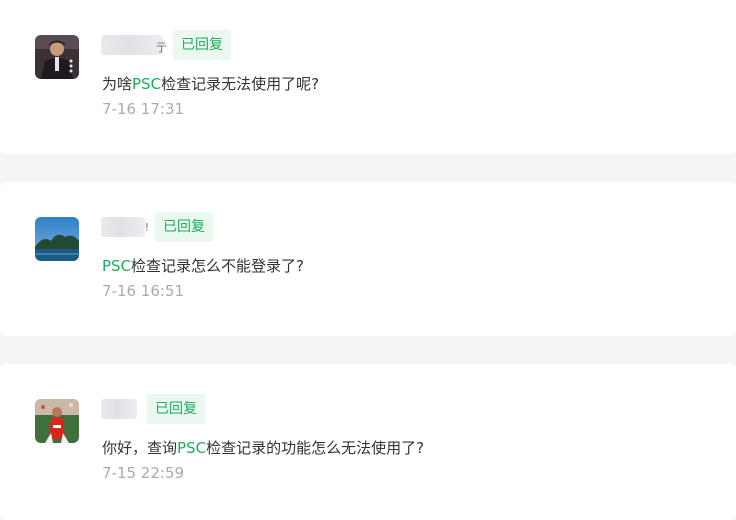  Describe the element at coordinates (134, 45) in the screenshot. I see `author-name-masked: 亍` at that location.